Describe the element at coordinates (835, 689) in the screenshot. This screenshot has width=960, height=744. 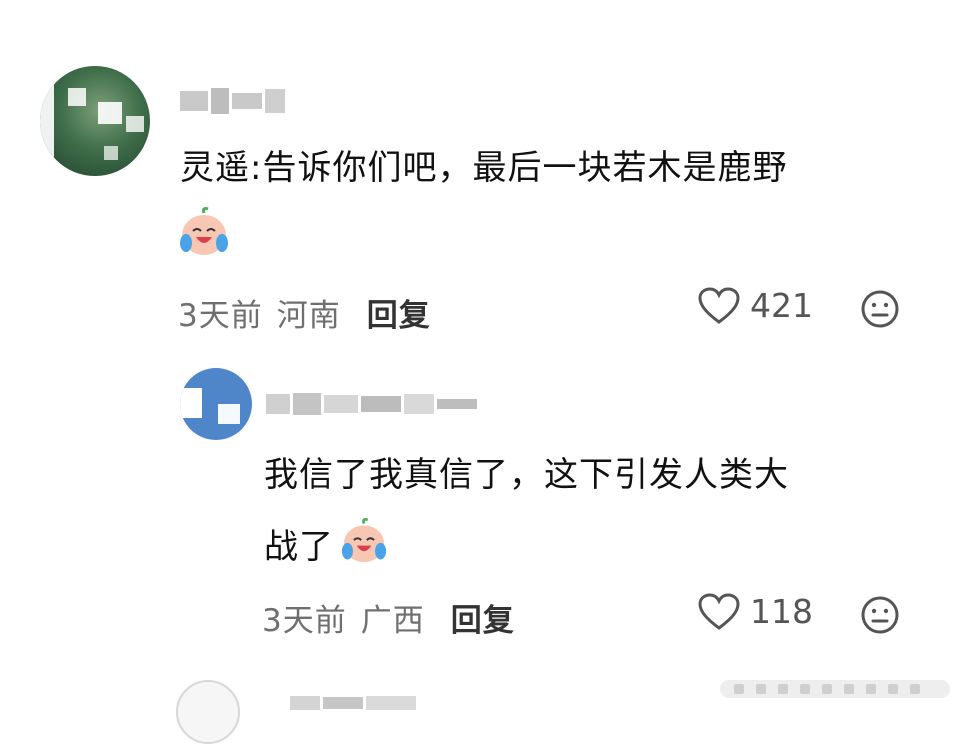
I see `watermark` at that location.